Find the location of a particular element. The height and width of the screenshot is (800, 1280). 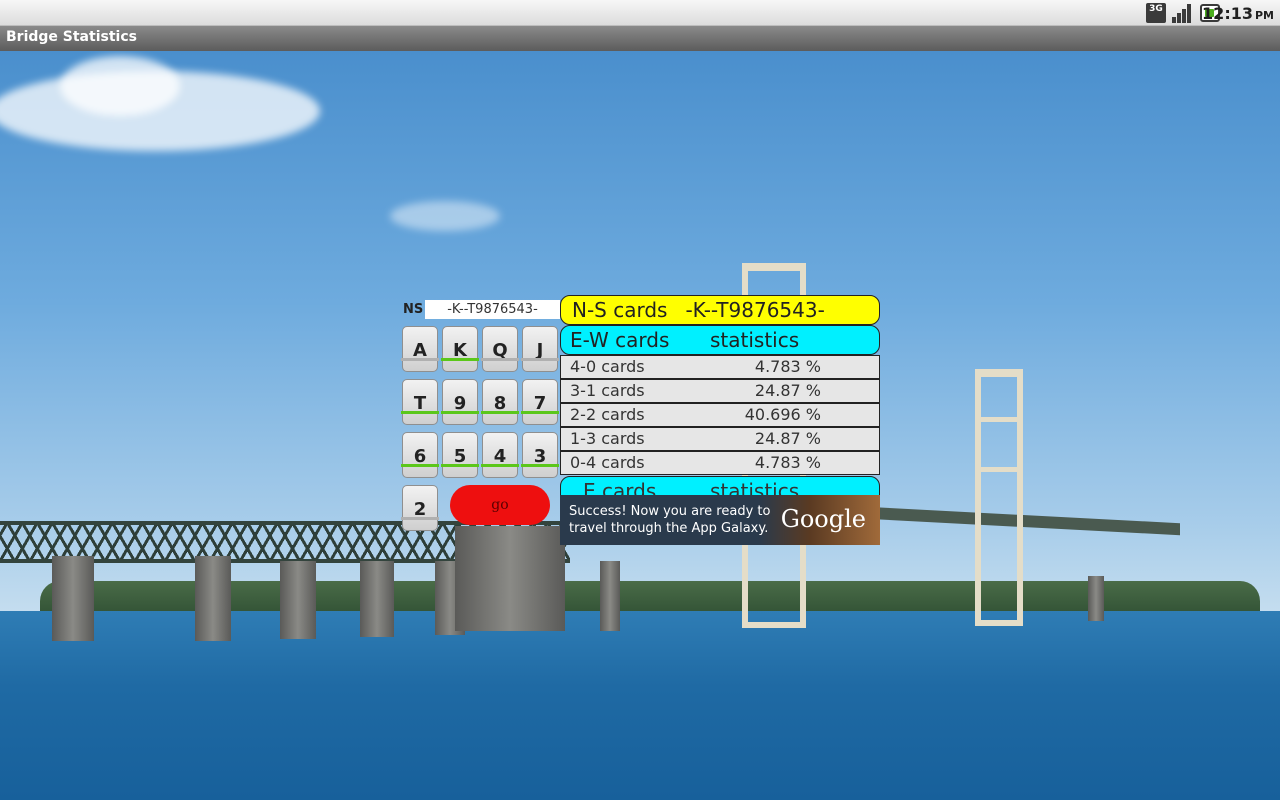

app-title: Bridge Statistics is located at coordinates (71, 37).